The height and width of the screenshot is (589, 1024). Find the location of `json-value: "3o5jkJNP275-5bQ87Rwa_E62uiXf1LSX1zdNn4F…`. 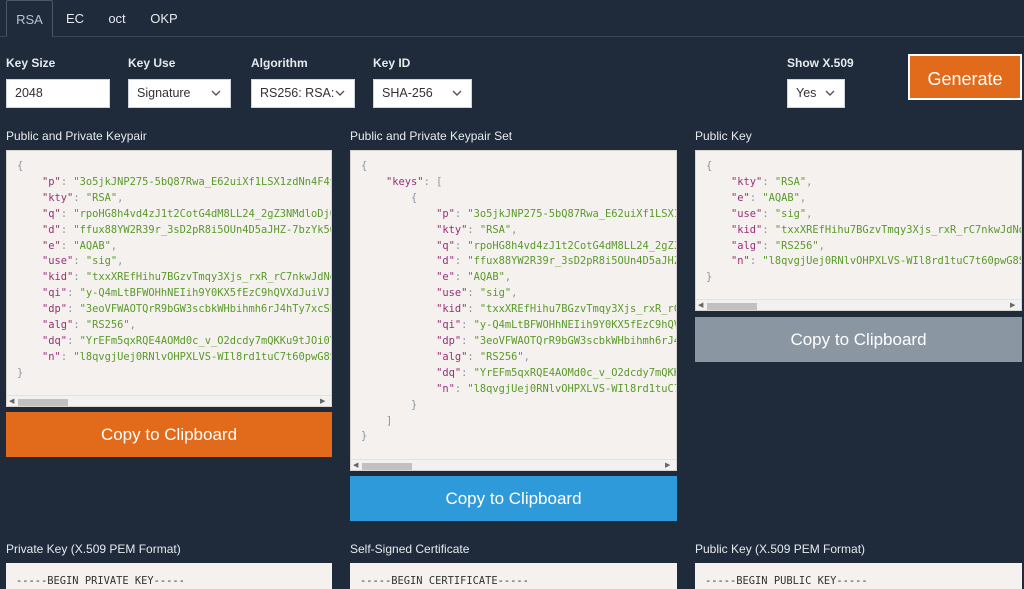

json-value: "3o5jkJNP275-5bQ87Rwa_E62uiXf1LSX1zdNn4F… is located at coordinates (572, 213).